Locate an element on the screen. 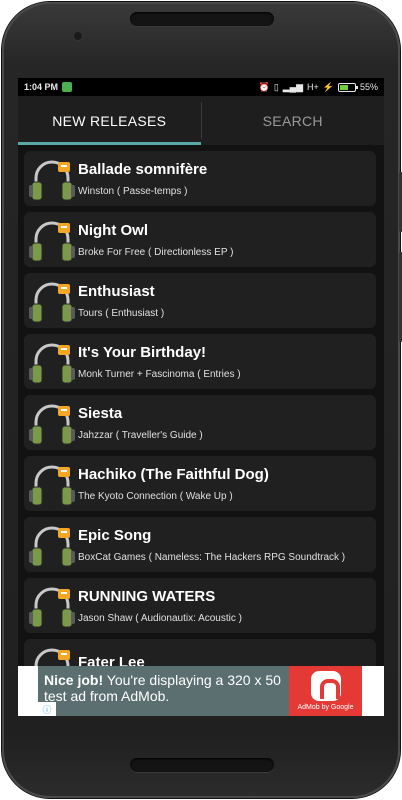 The width and height of the screenshot is (402, 800). track-subtitle: Winston ( Passe-temps ) is located at coordinates (133, 191).